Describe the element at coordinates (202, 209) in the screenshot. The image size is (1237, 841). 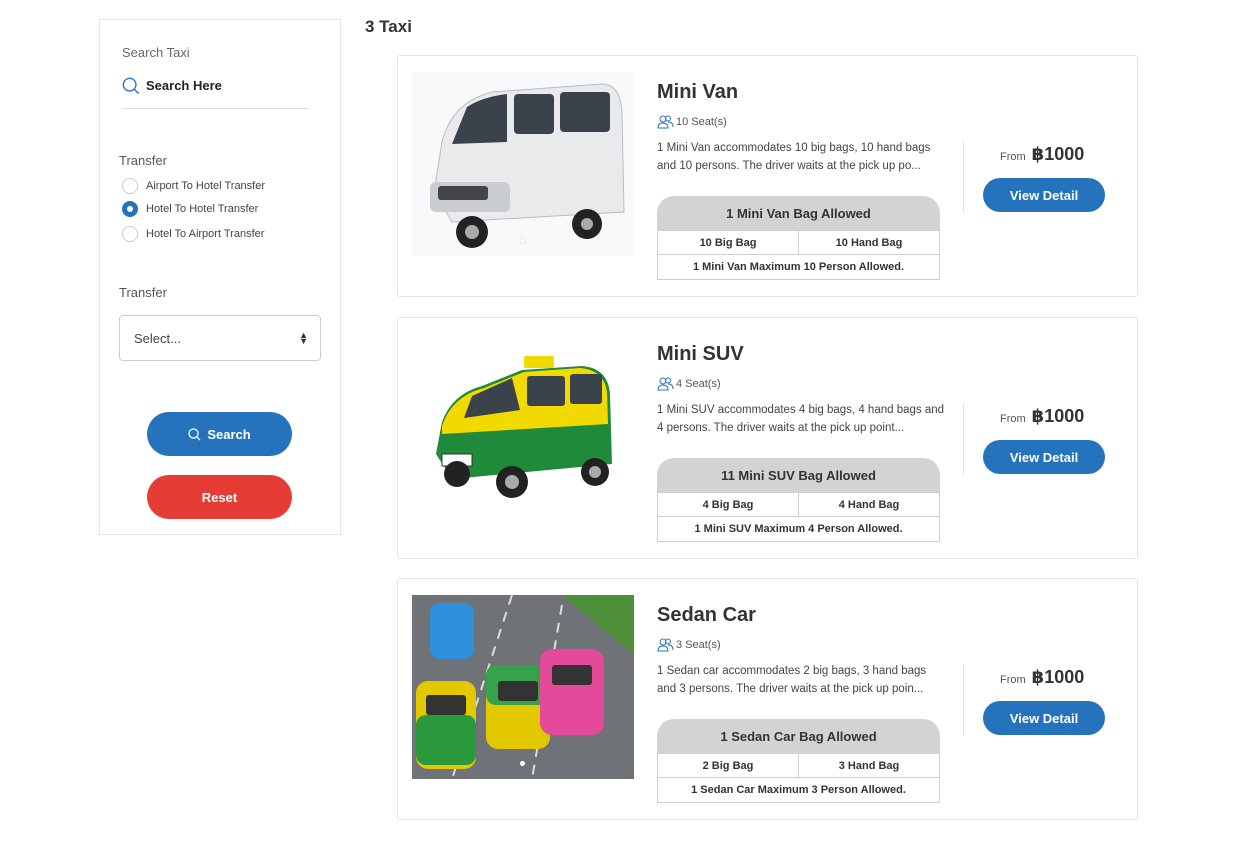
I see `radio-label: Hotel To Hotel Transfer` at that location.